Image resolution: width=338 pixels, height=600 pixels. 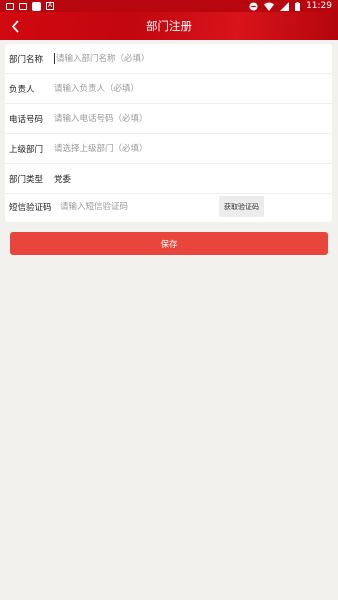 What do you see at coordinates (22, 89) in the screenshot?
I see `leader-label: 负责人` at bounding box center [22, 89].